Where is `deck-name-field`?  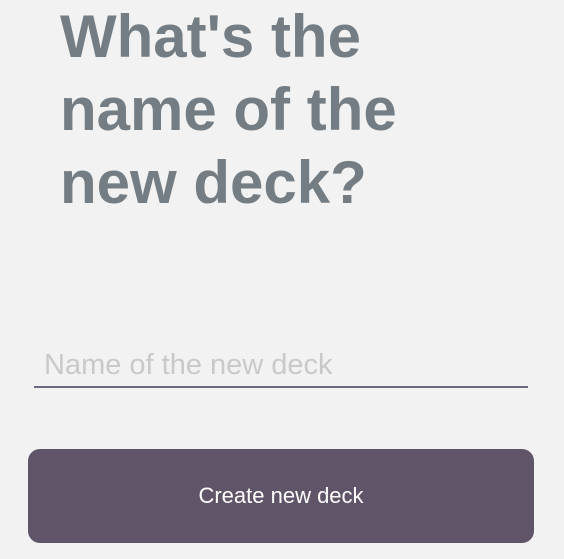
deck-name-field is located at coordinates (281, 366).